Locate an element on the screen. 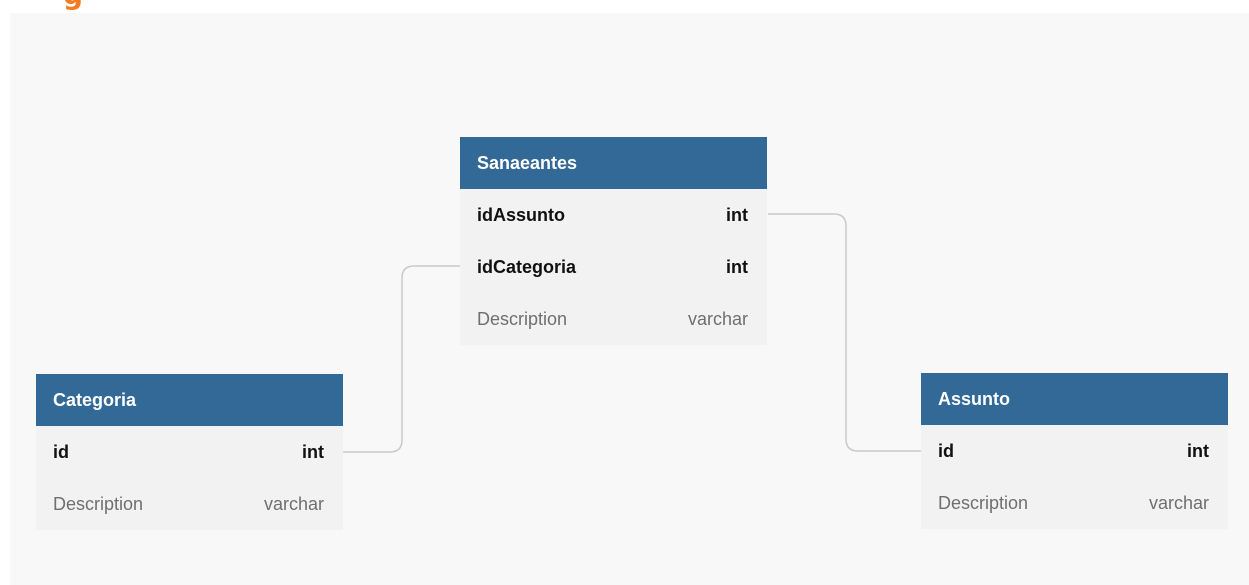 Image resolution: width=1249 pixels, height=585 pixels. entity-header-sanaeantes: Sanaeantes is located at coordinates (613, 163).